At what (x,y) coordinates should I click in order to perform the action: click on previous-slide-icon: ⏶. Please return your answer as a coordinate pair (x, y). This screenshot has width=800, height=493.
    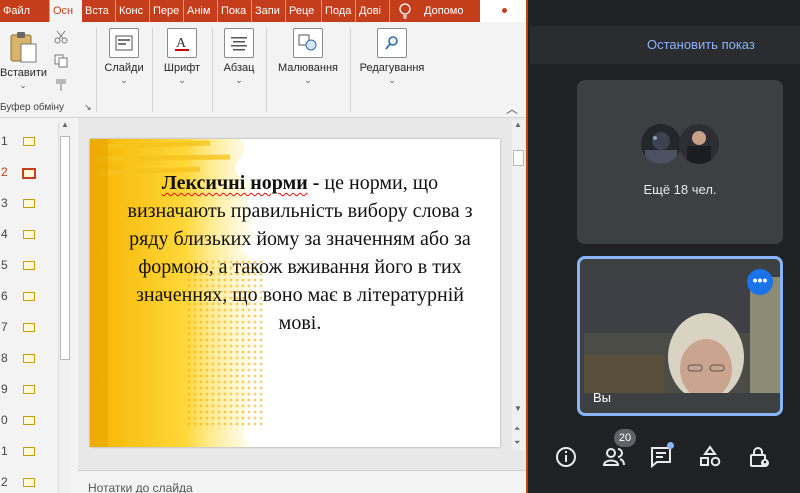
    Looking at the image, I should click on (517, 429).